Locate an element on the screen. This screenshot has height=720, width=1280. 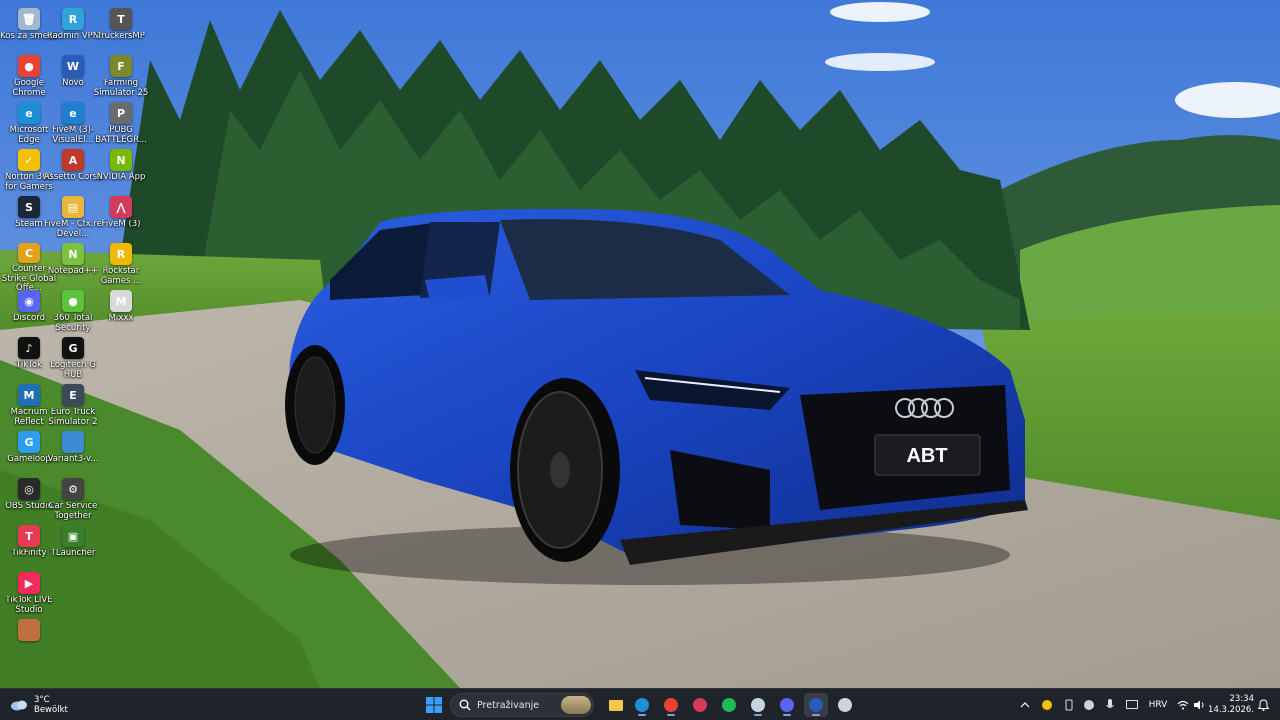
desktop-icon: ✓ Norton 360 for Gamers is located at coordinates (29, 172).